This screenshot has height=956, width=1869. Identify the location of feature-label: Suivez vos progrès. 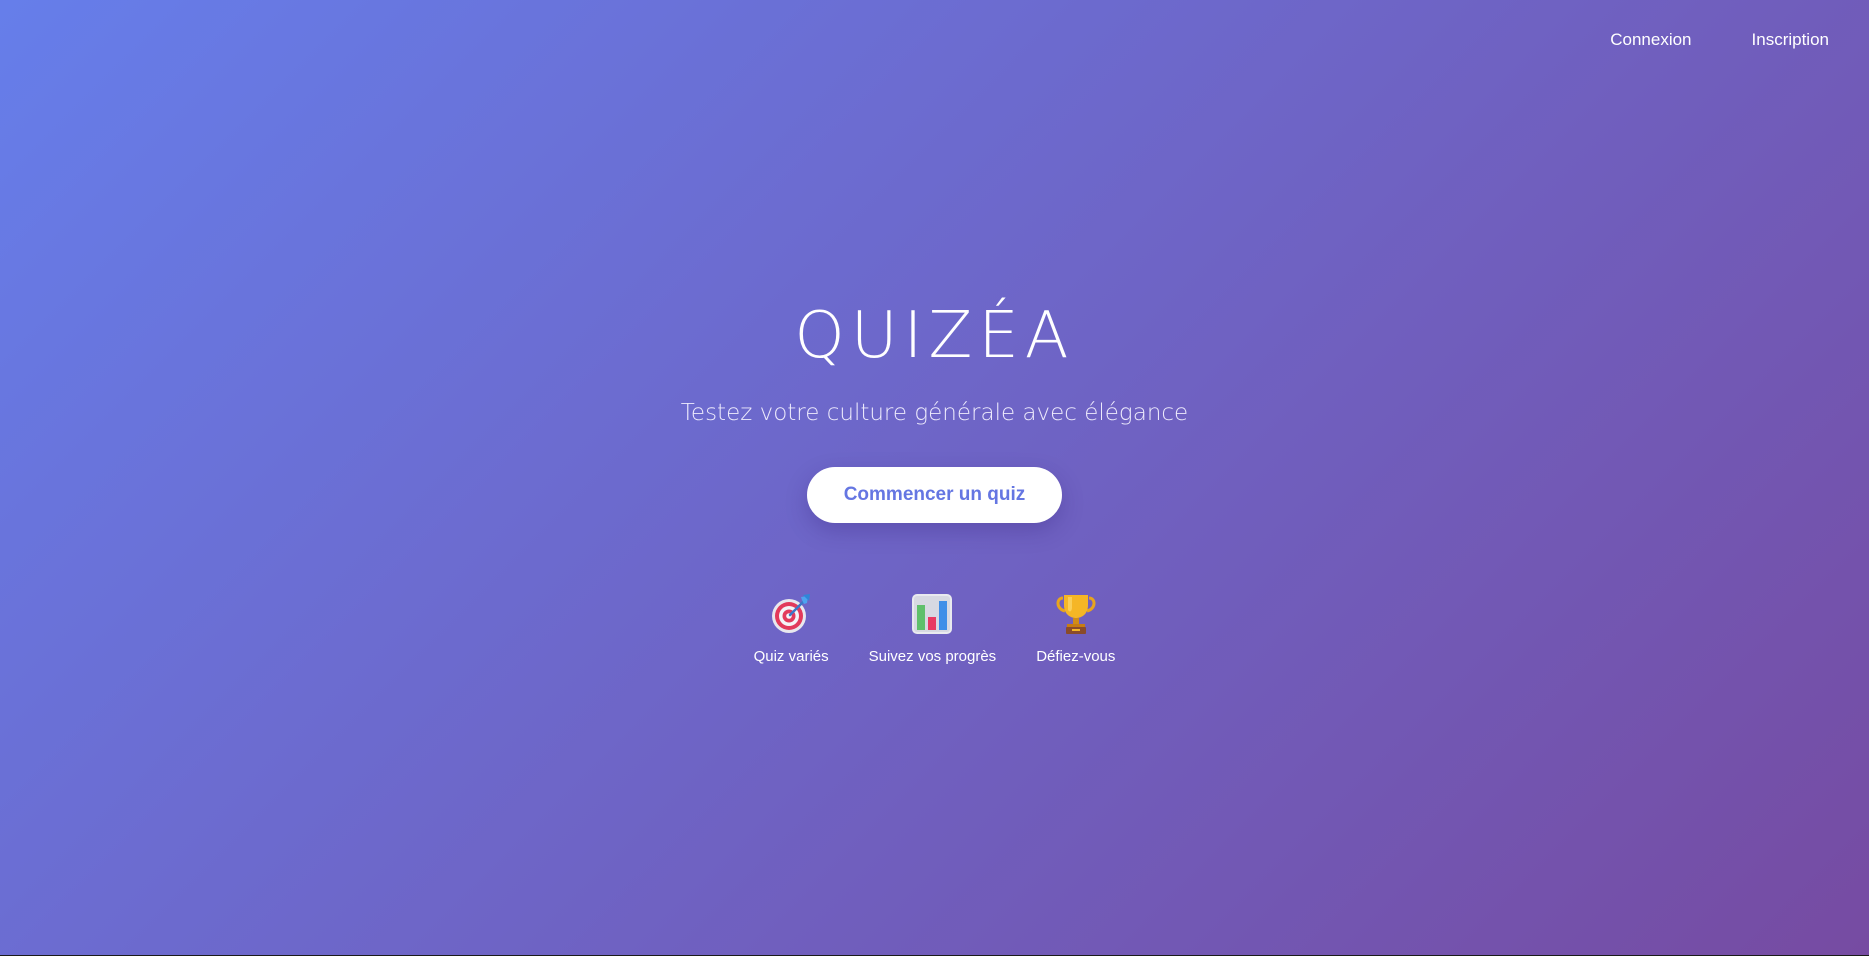
(932, 656).